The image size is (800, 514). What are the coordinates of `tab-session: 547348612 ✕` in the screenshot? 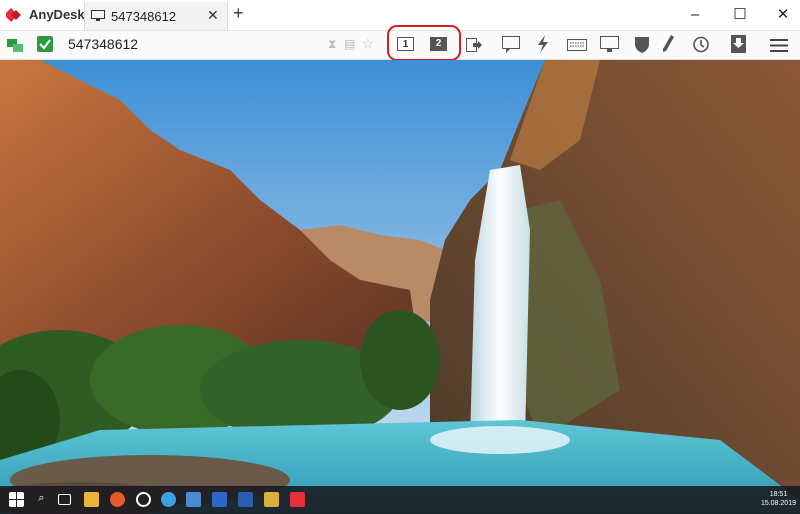 It's located at (156, 16).